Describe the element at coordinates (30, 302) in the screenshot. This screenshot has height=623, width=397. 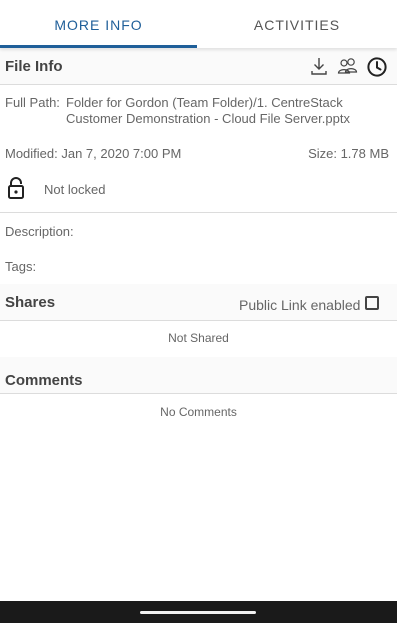
I see `shares-title: Shares` at that location.